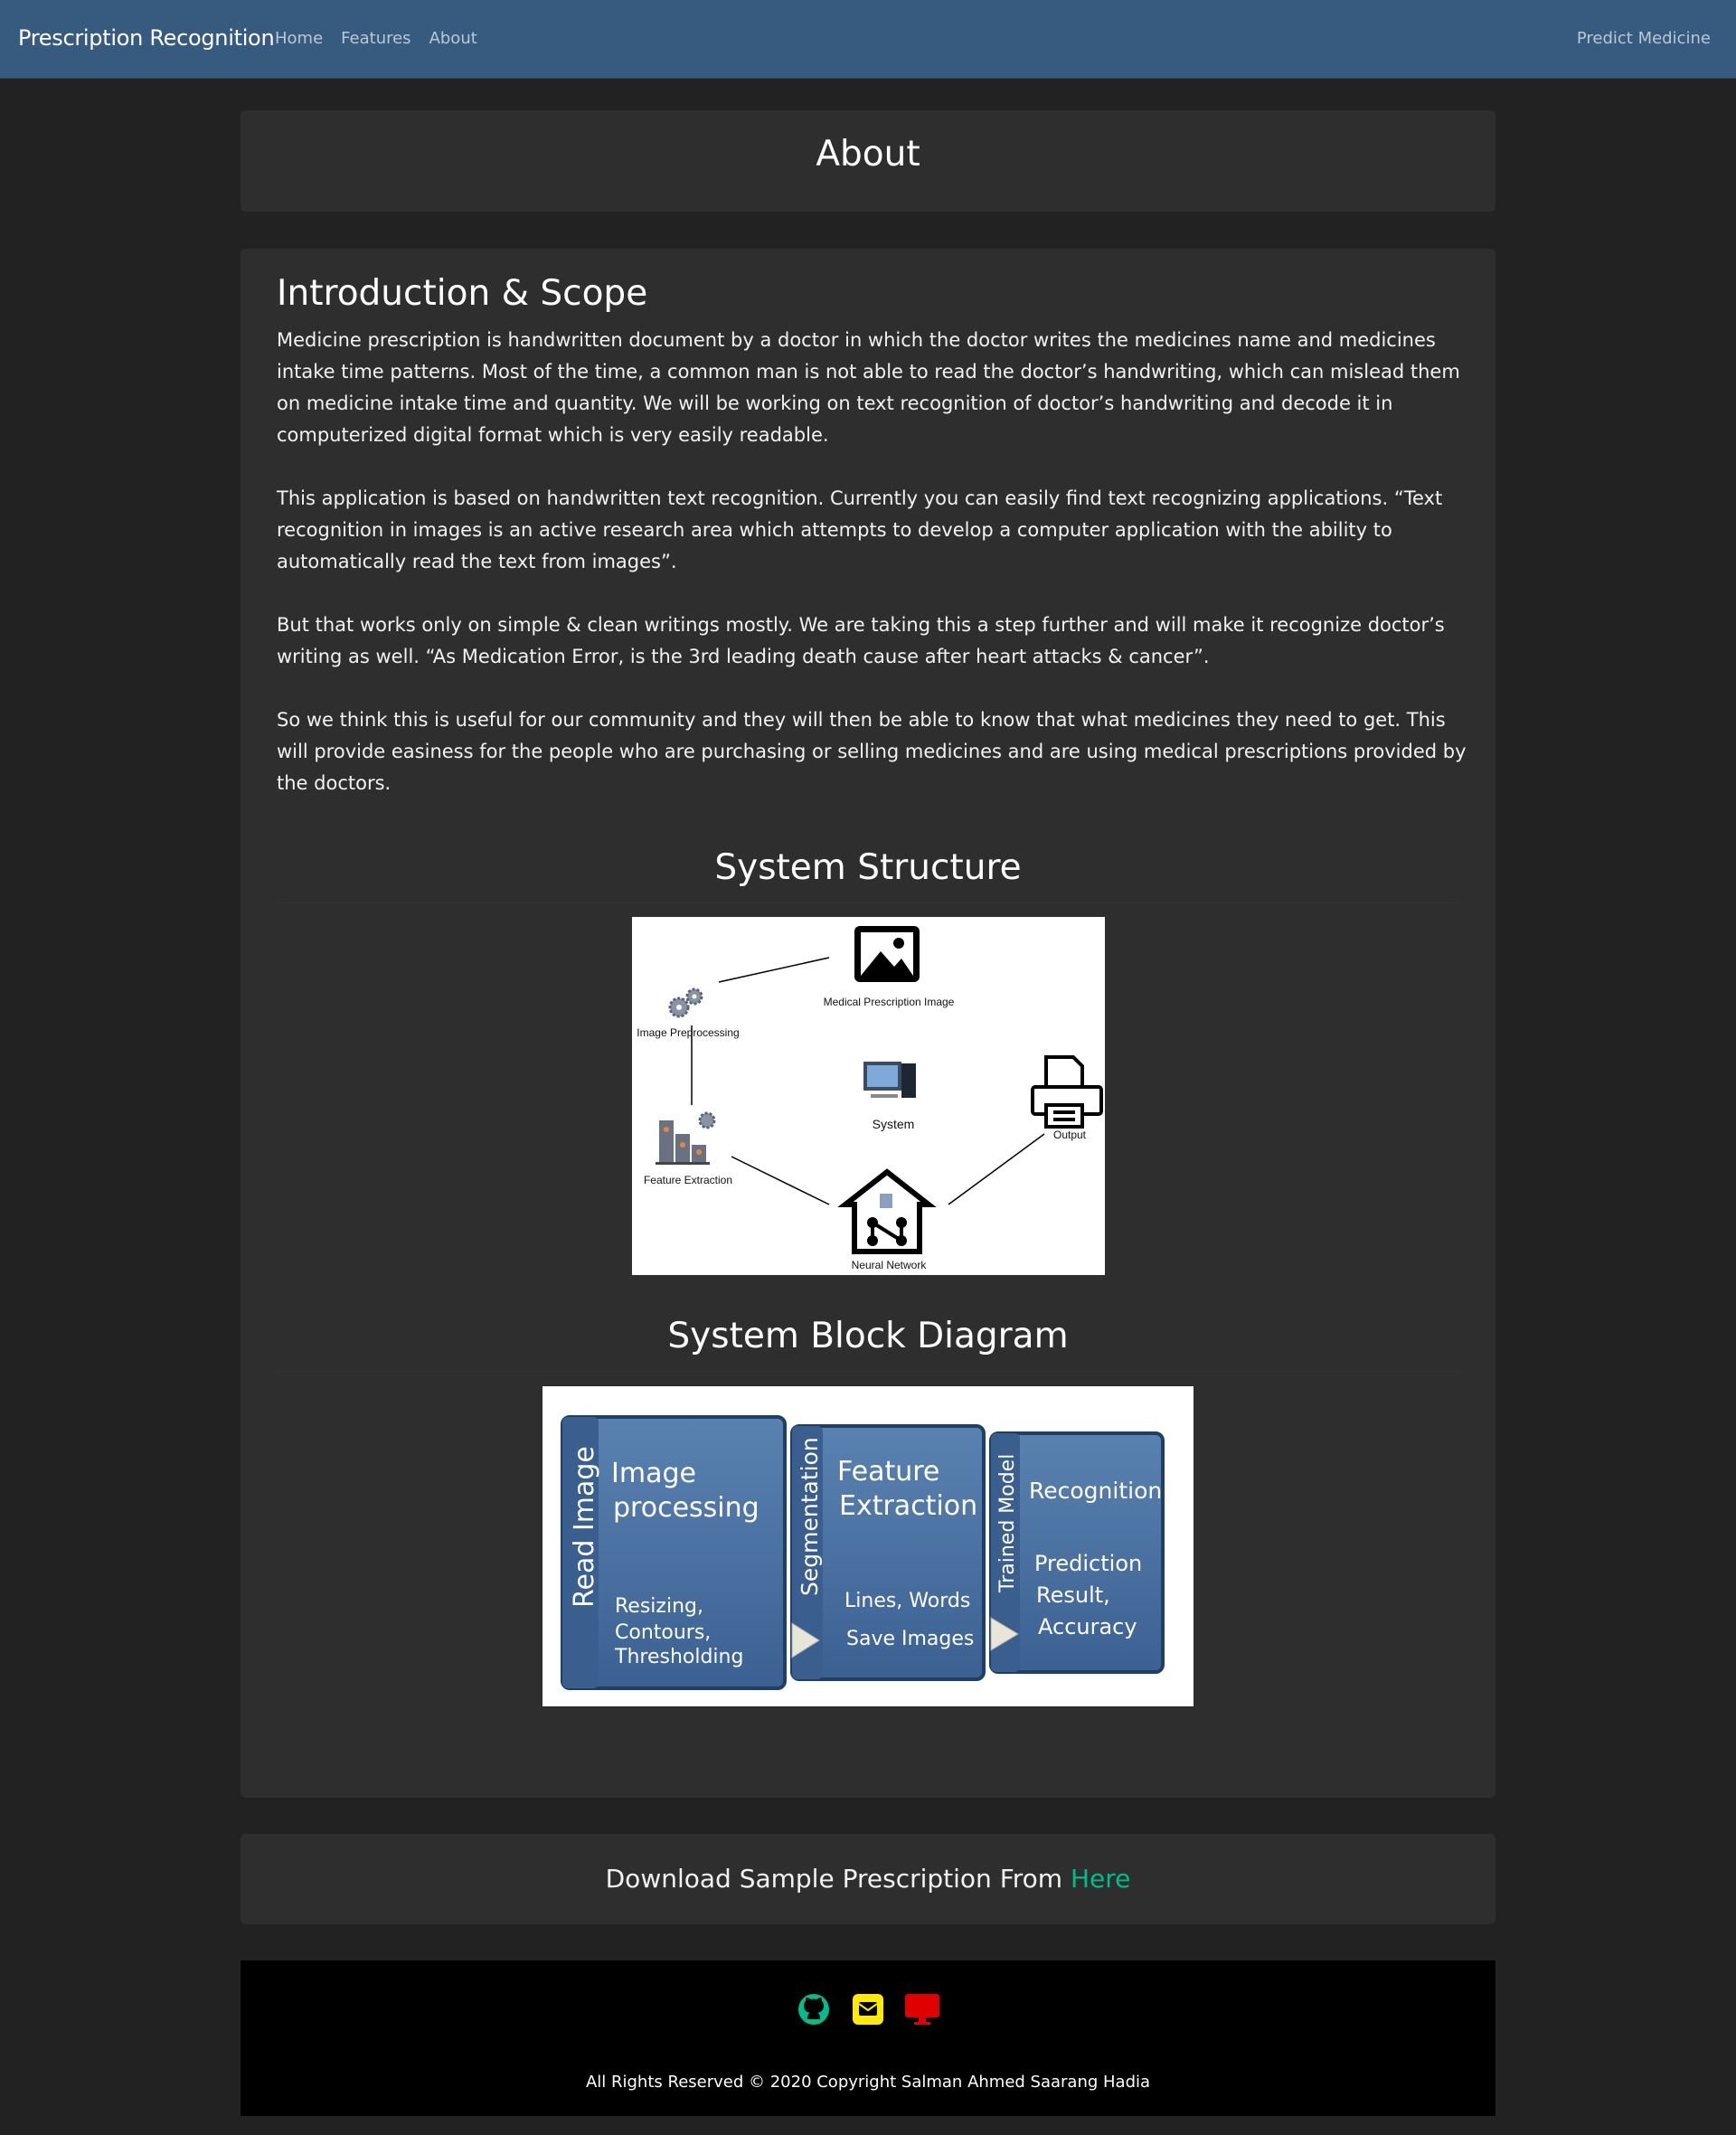  I want to click on block-2-title-1: Feature, so click(888, 1472).